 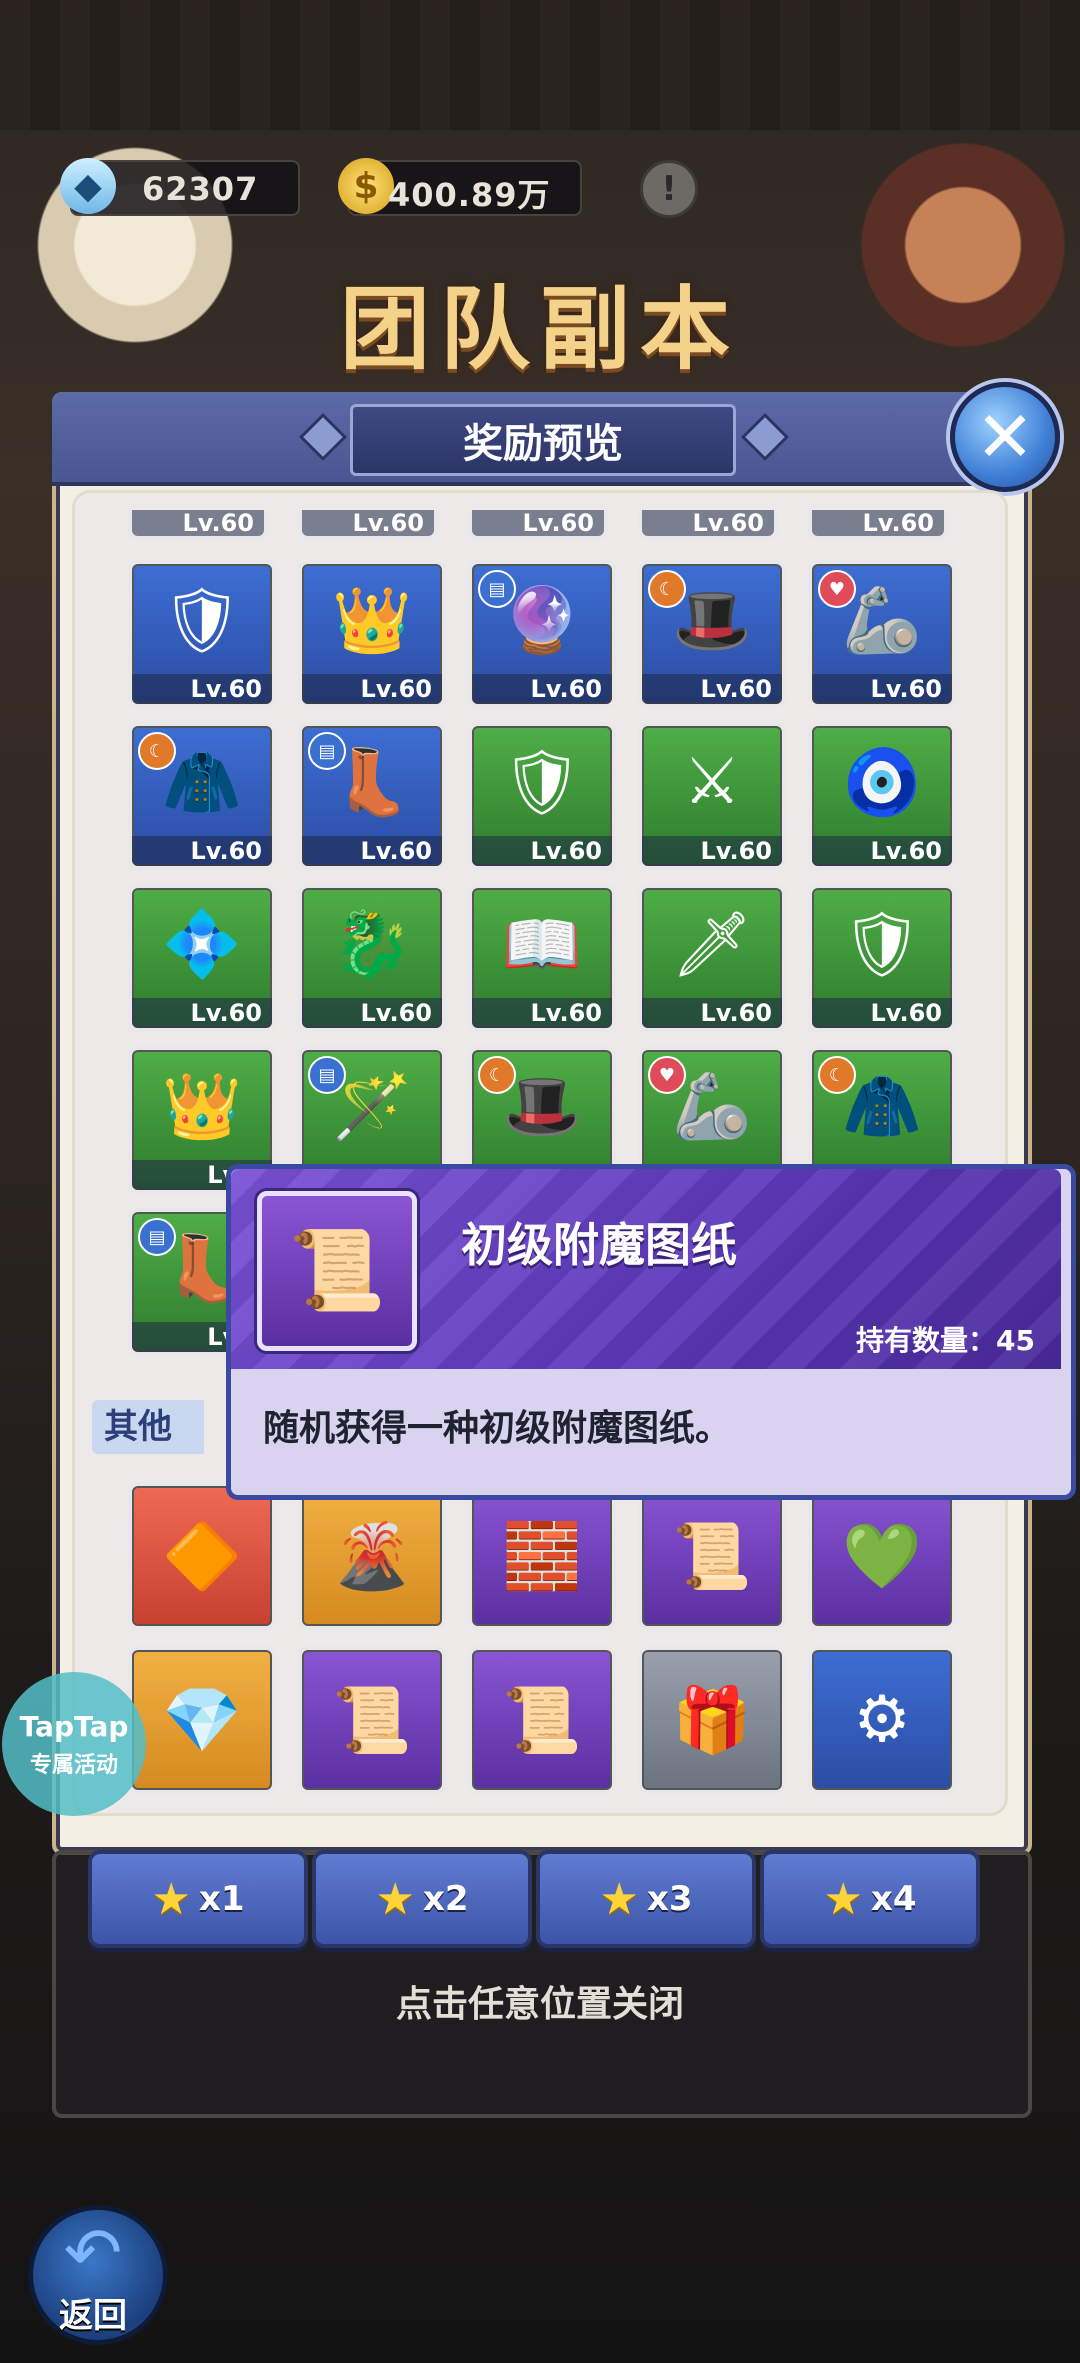 I want to click on equipment-icon: 🧿, so click(x=882, y=782).